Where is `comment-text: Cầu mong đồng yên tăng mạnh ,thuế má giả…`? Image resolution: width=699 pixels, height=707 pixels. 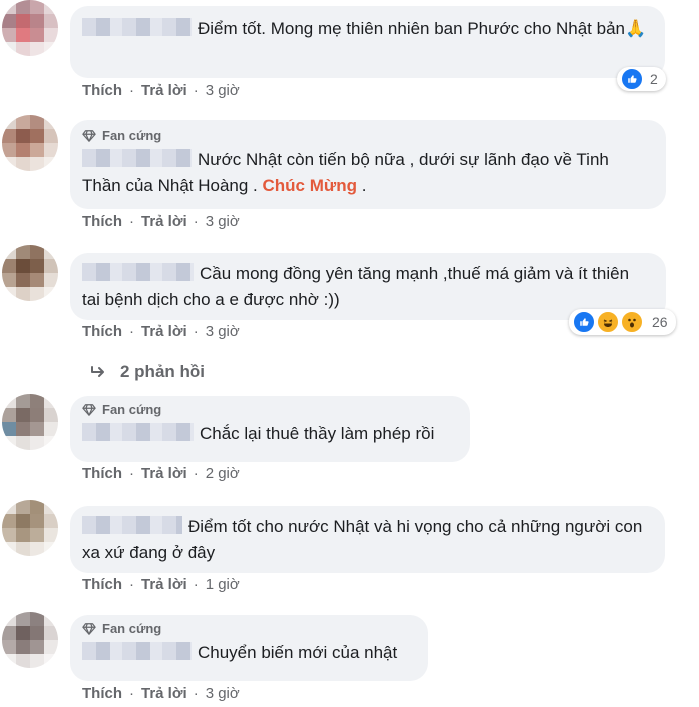 comment-text: Cầu mong đồng yên tăng mạnh ,thuế má giả… is located at coordinates (356, 286).